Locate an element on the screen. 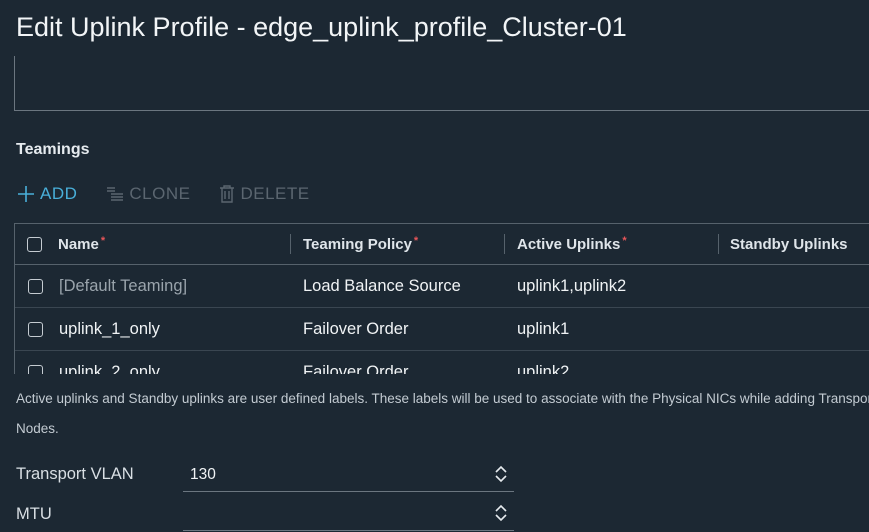 This screenshot has width=869, height=532. plus-icon is located at coordinates (26, 194).